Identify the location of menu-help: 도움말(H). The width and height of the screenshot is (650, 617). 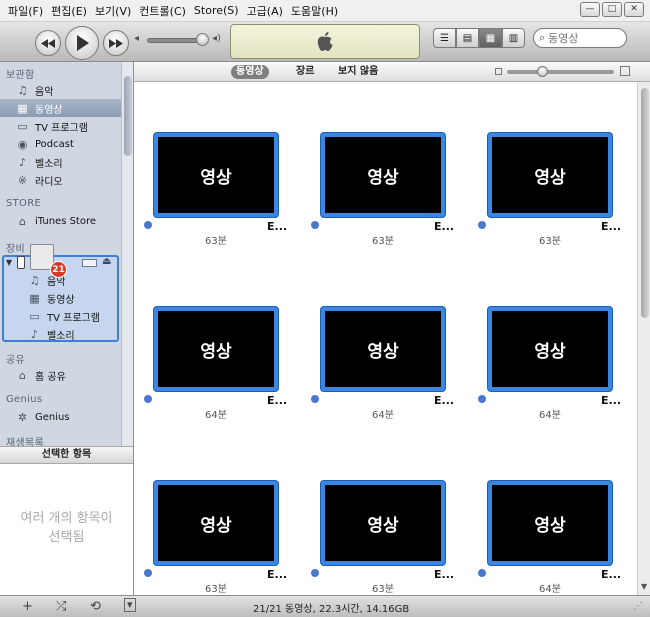
(314, 11).